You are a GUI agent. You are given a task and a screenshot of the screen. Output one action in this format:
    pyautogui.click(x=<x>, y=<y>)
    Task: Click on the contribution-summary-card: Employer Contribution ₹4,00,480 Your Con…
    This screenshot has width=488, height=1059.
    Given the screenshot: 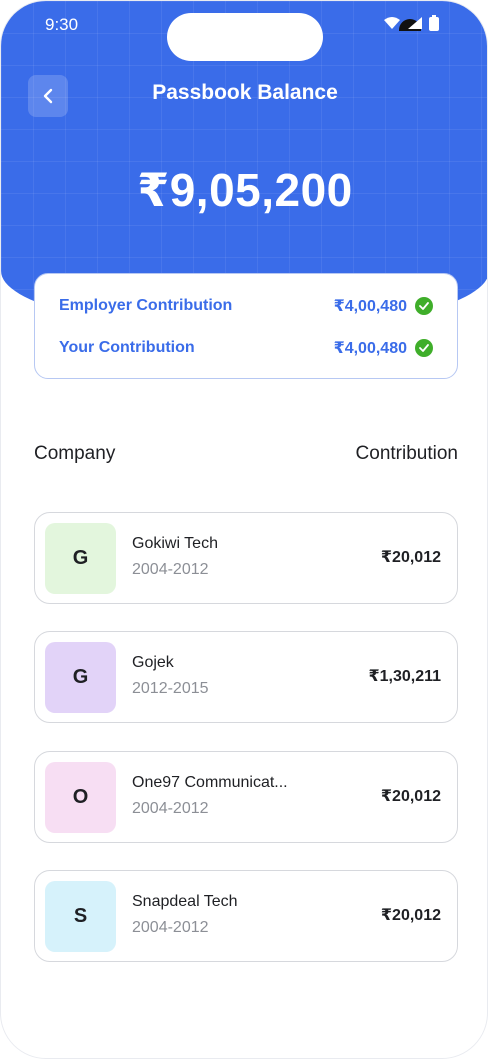 What is the action you would take?
    pyautogui.click(x=246, y=326)
    